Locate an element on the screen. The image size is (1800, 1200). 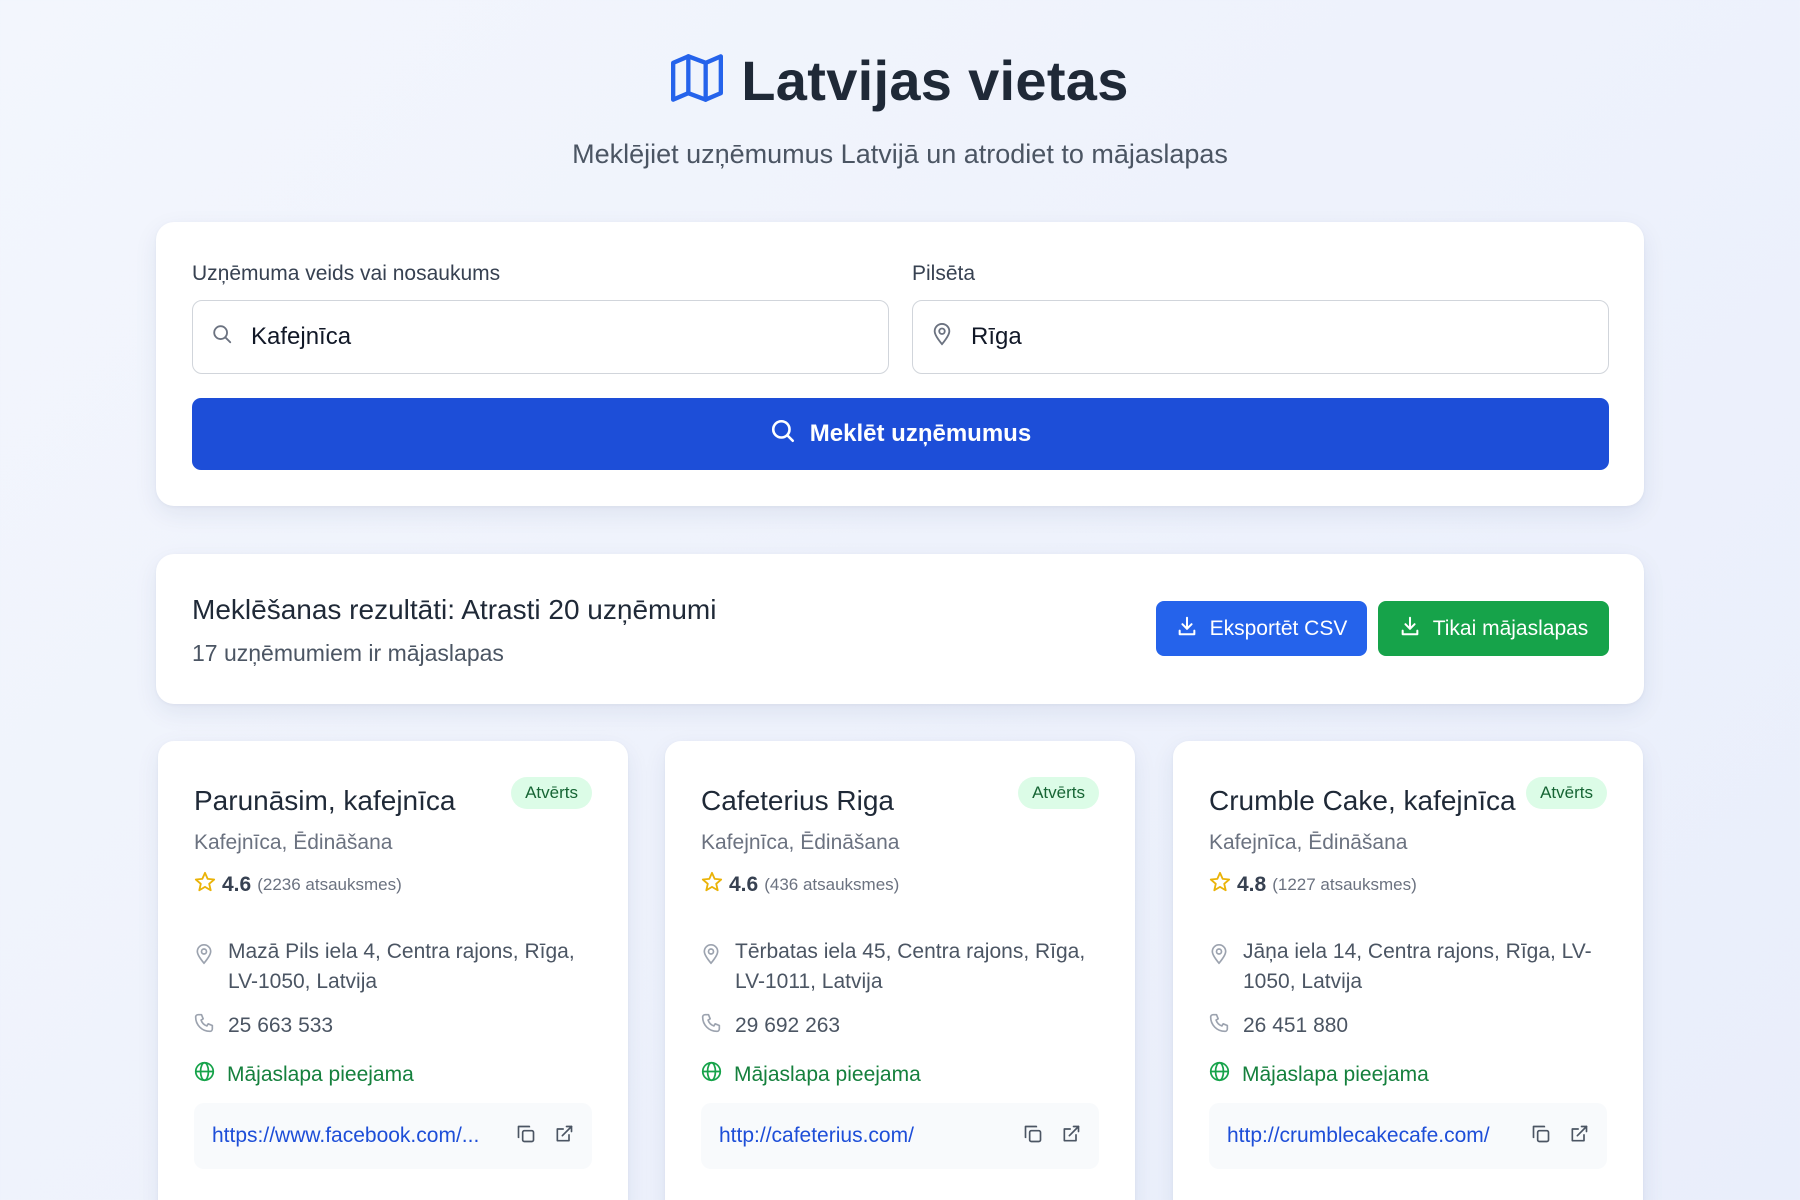
map-icon is located at coordinates (697, 80).